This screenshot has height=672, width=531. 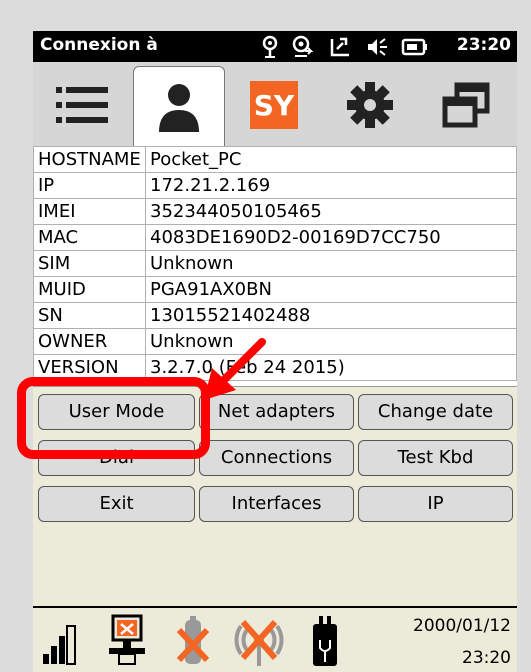 I want to click on volume-icon, so click(x=377, y=47).